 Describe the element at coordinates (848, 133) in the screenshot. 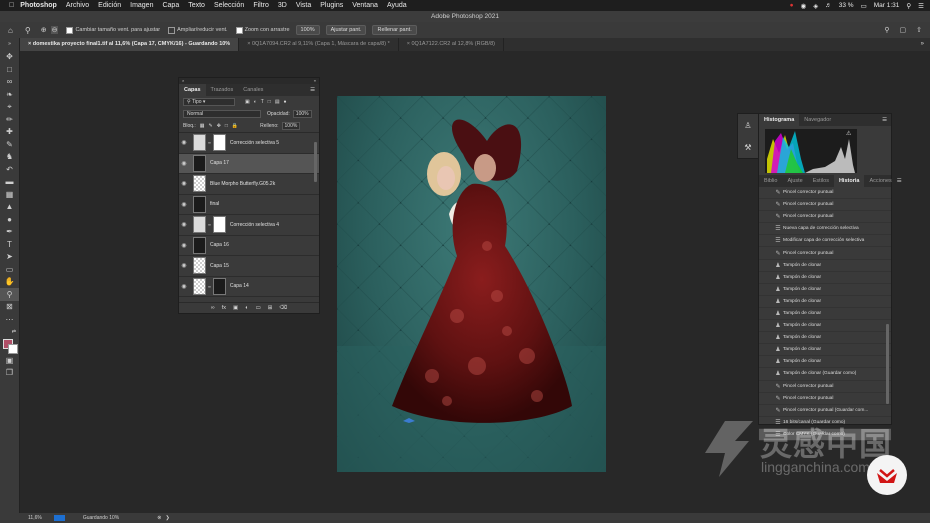

I see `warning-icon: ⚠` at that location.